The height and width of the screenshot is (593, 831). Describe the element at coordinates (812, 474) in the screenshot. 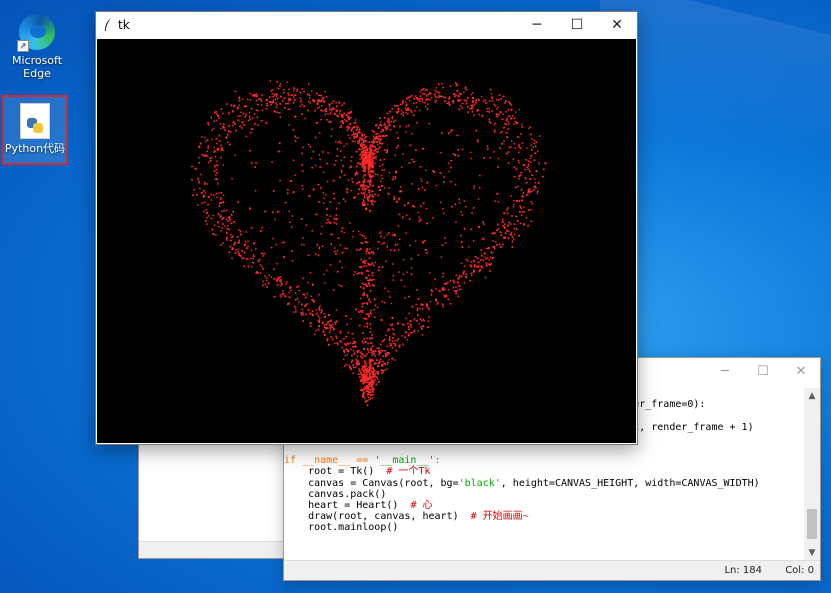

I see `vertical-scrollbar: ▲ ▼` at that location.